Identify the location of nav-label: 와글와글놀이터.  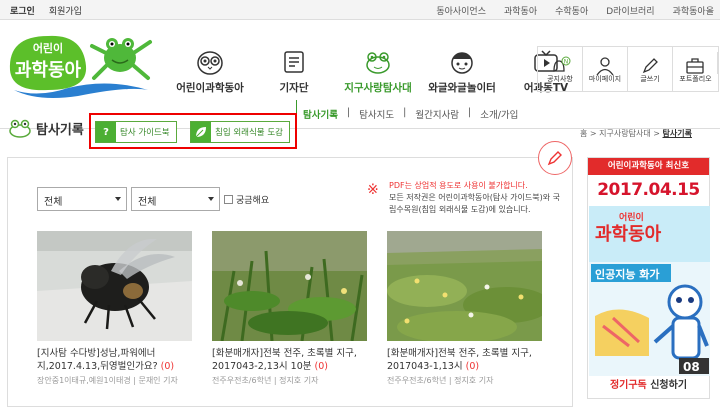
(462, 88).